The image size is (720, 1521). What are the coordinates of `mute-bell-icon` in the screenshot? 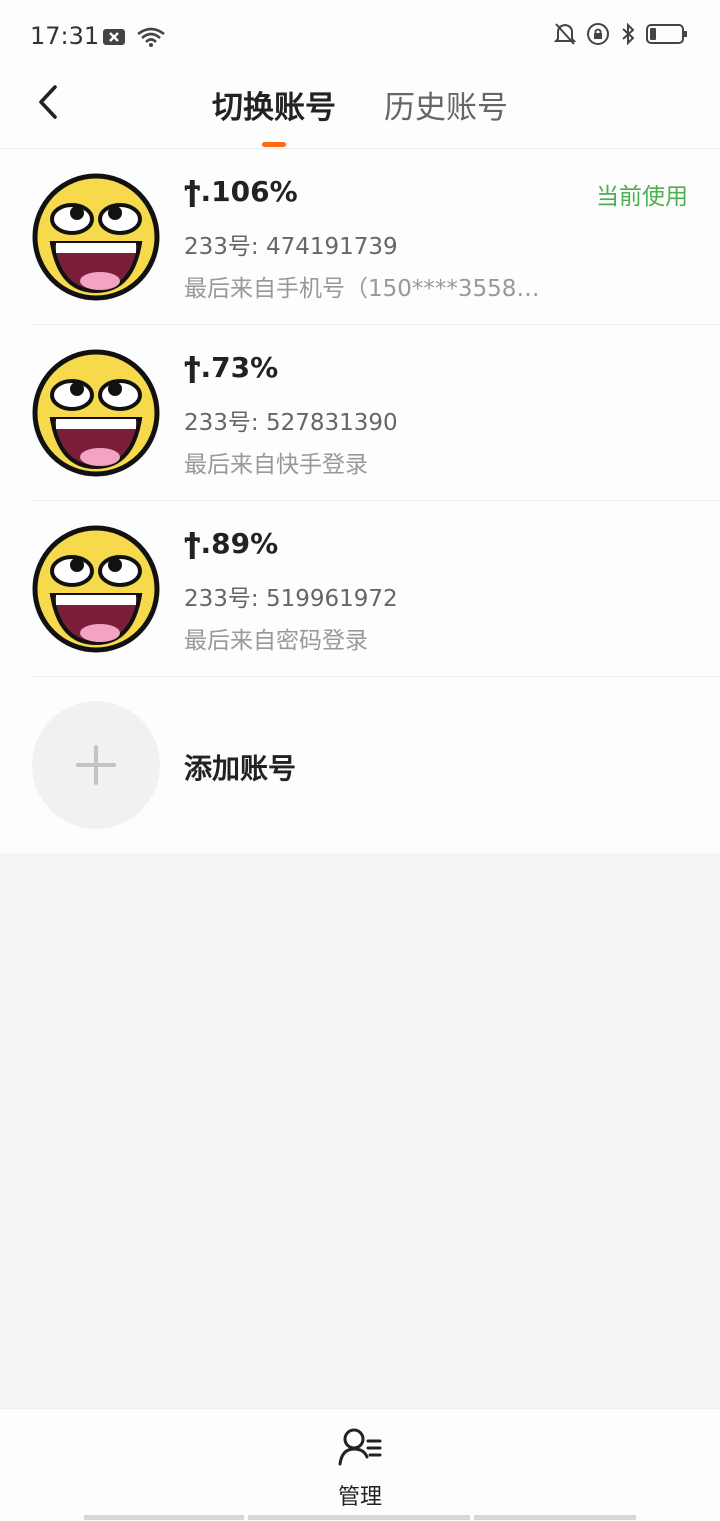 It's located at (565, 36).